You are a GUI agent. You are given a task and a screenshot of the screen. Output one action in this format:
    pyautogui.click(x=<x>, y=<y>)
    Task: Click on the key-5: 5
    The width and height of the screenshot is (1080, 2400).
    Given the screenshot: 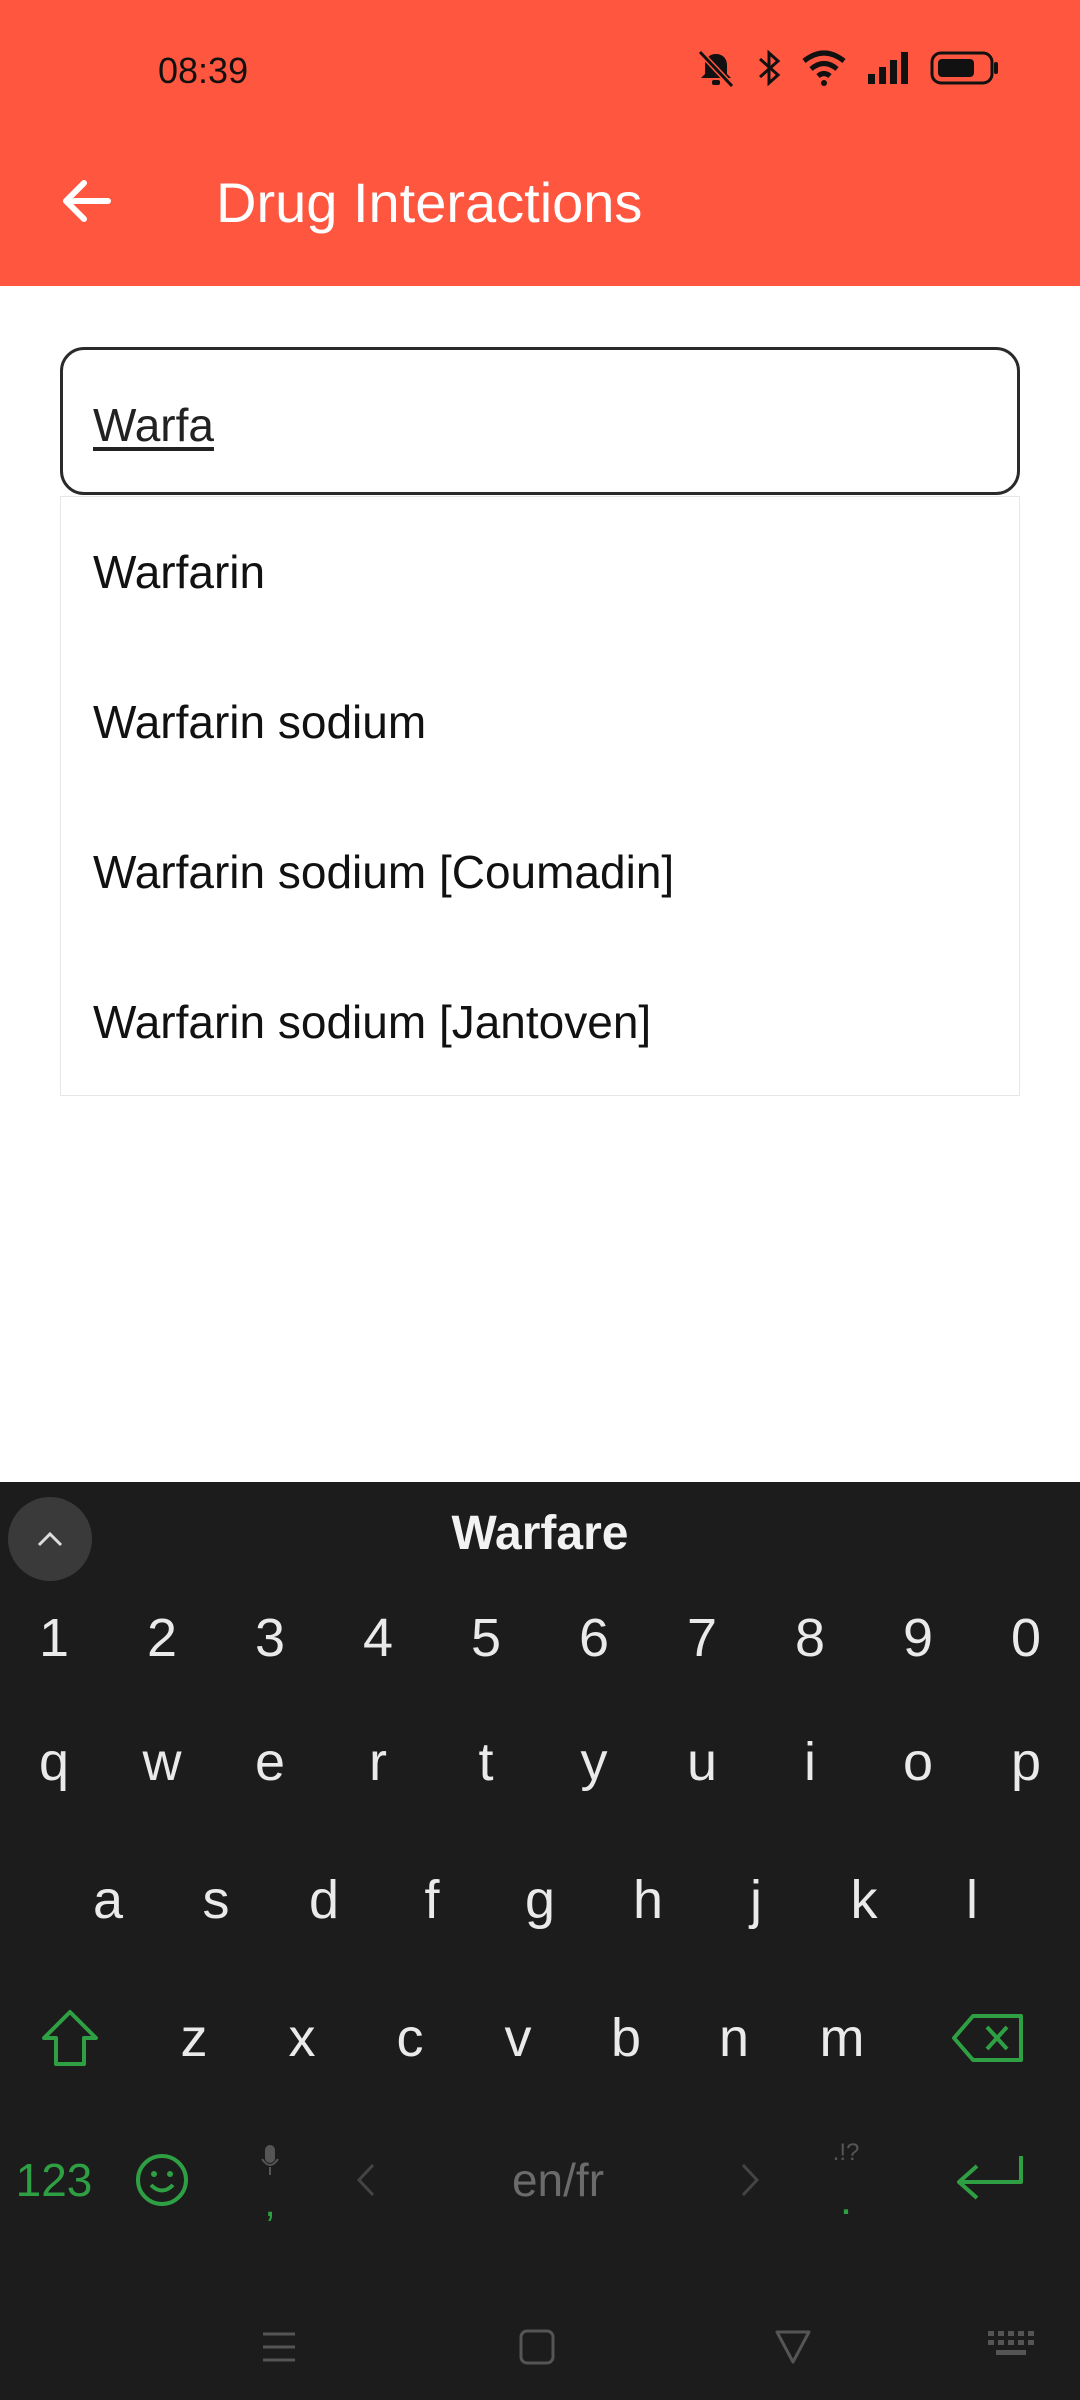 What is the action you would take?
    pyautogui.click(x=486, y=1638)
    